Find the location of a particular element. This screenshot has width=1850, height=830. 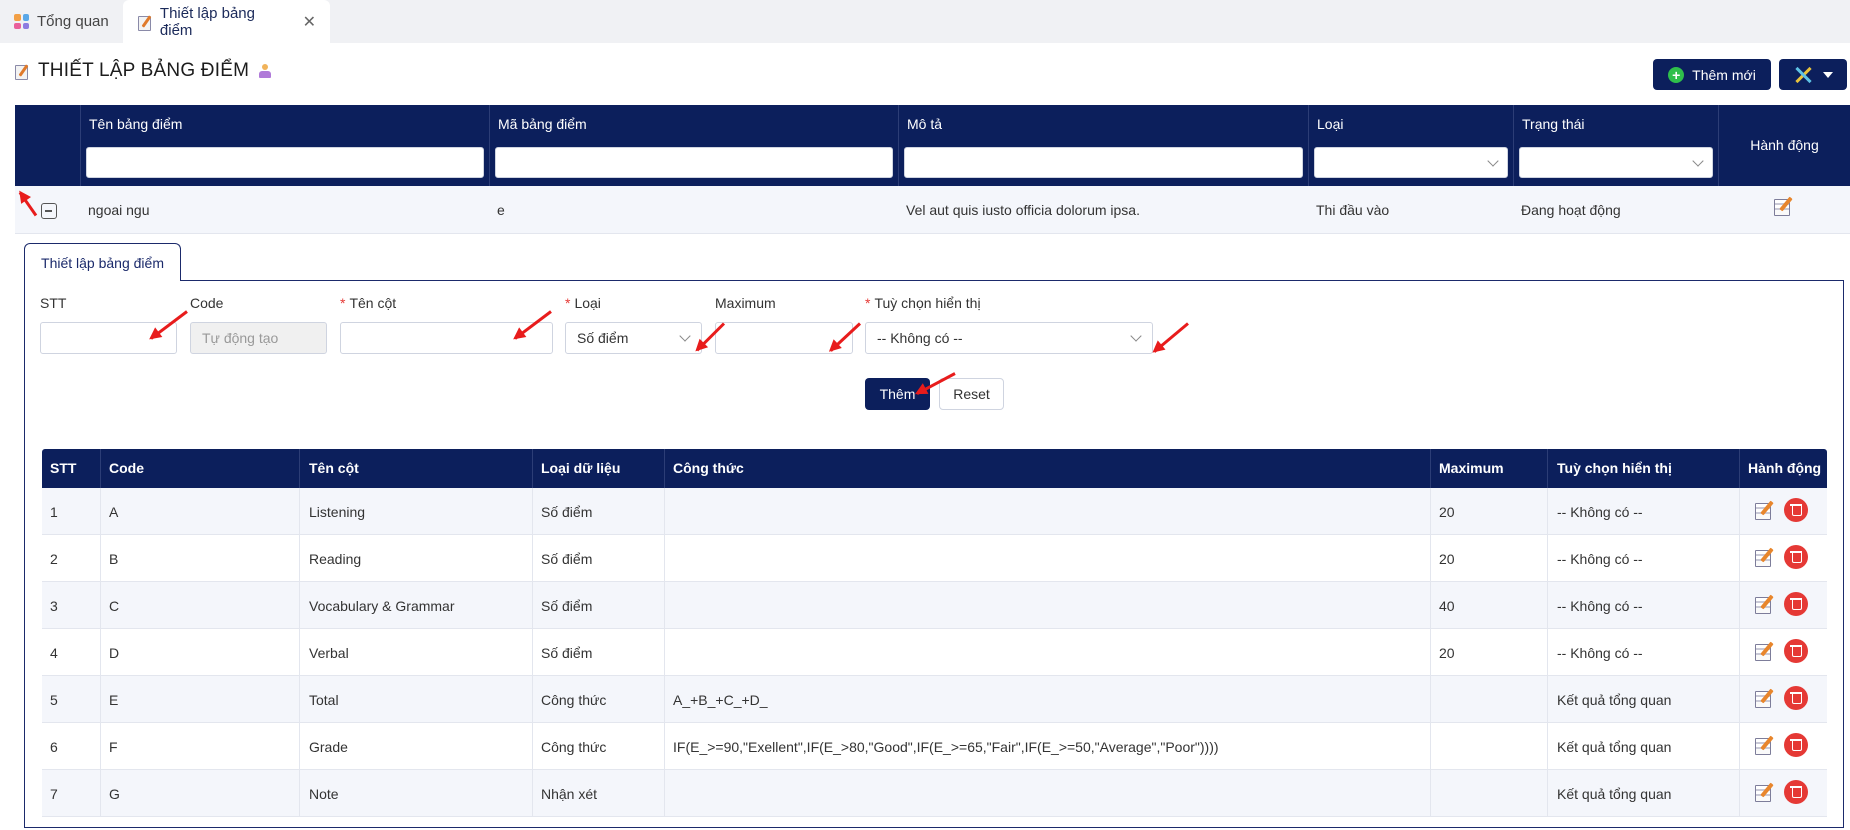

header-label: Mô tả is located at coordinates (925, 124).